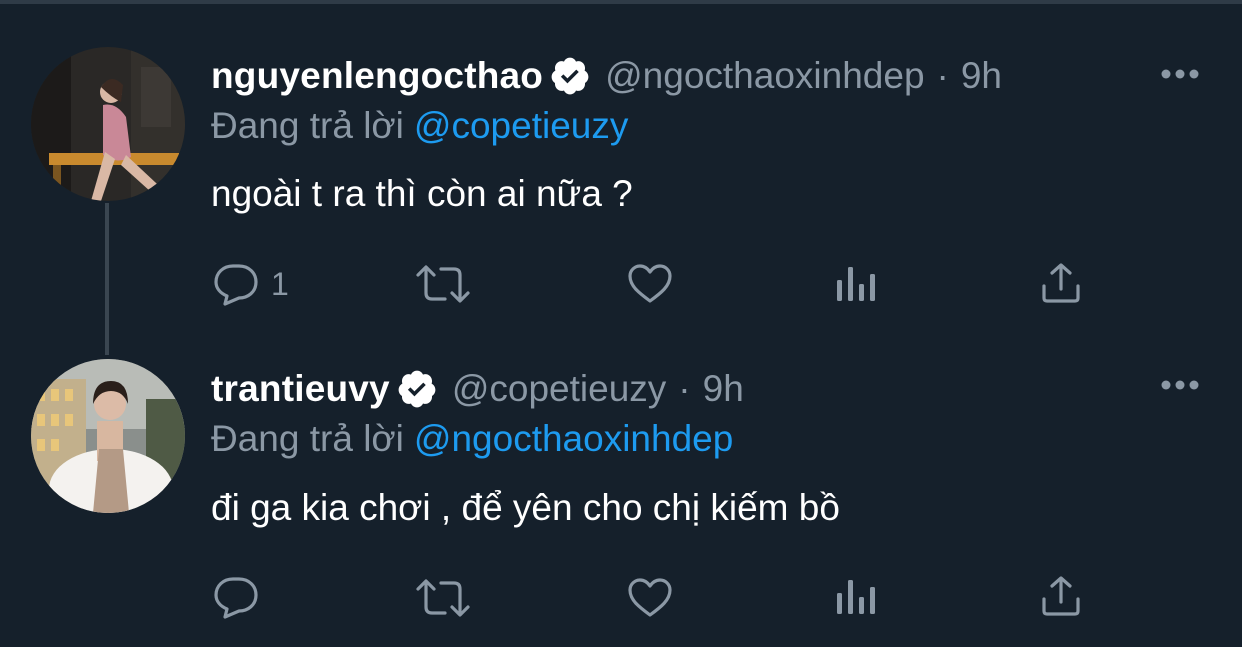 The height and width of the screenshot is (647, 1242). Describe the element at coordinates (300, 389) in the screenshot. I see `display-name: trantieuvy` at that location.